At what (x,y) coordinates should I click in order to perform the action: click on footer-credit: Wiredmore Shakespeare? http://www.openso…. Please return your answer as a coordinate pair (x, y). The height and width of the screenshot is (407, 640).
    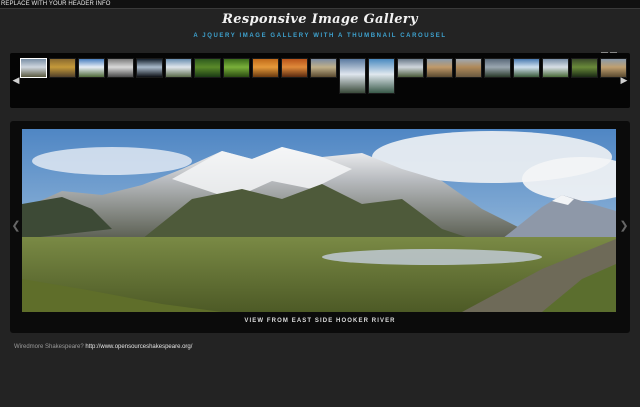
    Looking at the image, I should click on (103, 347).